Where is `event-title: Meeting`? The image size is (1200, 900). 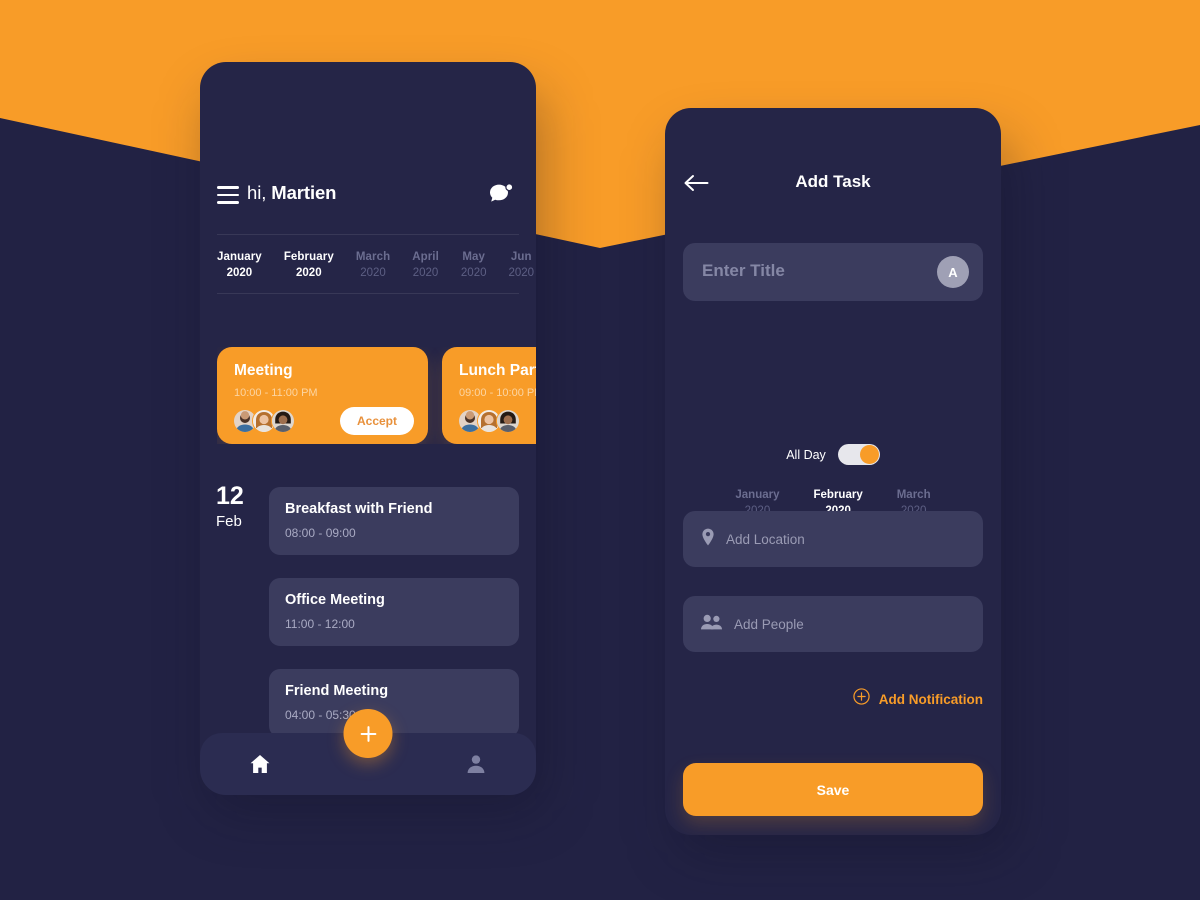
event-title: Meeting is located at coordinates (263, 370).